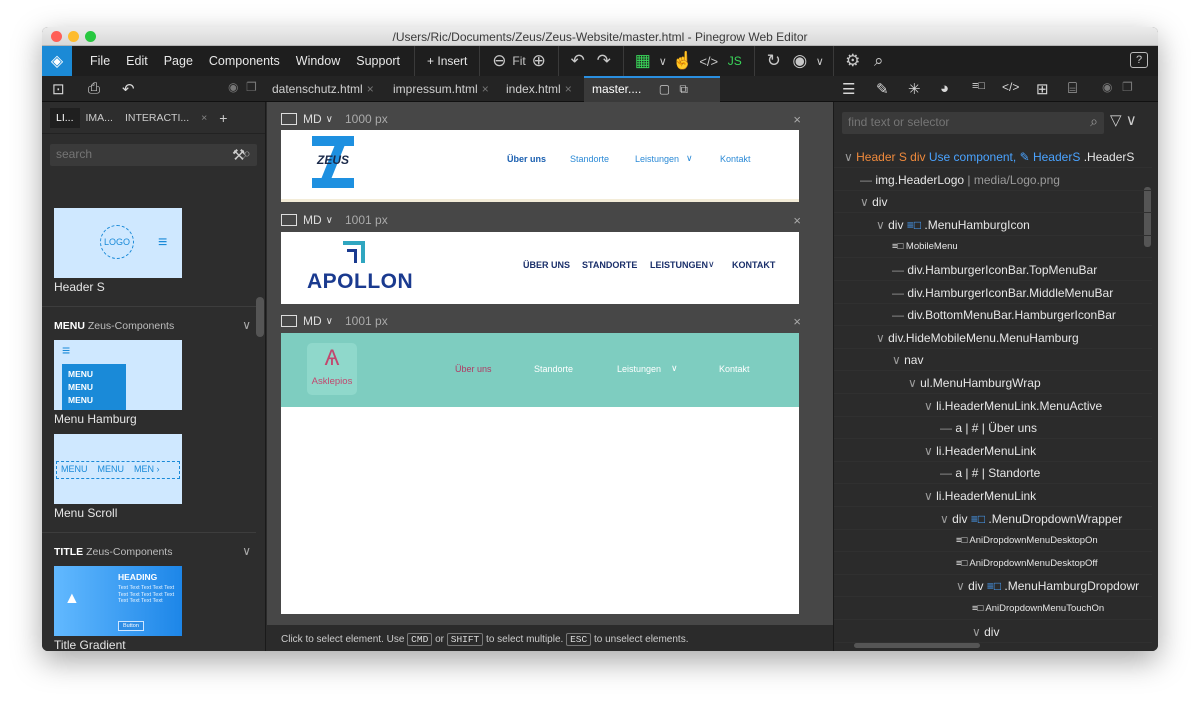 Image resolution: width=1200 pixels, height=709 pixels. What do you see at coordinates (800, 61) in the screenshot?
I see `preview-icon: ◉` at bounding box center [800, 61].